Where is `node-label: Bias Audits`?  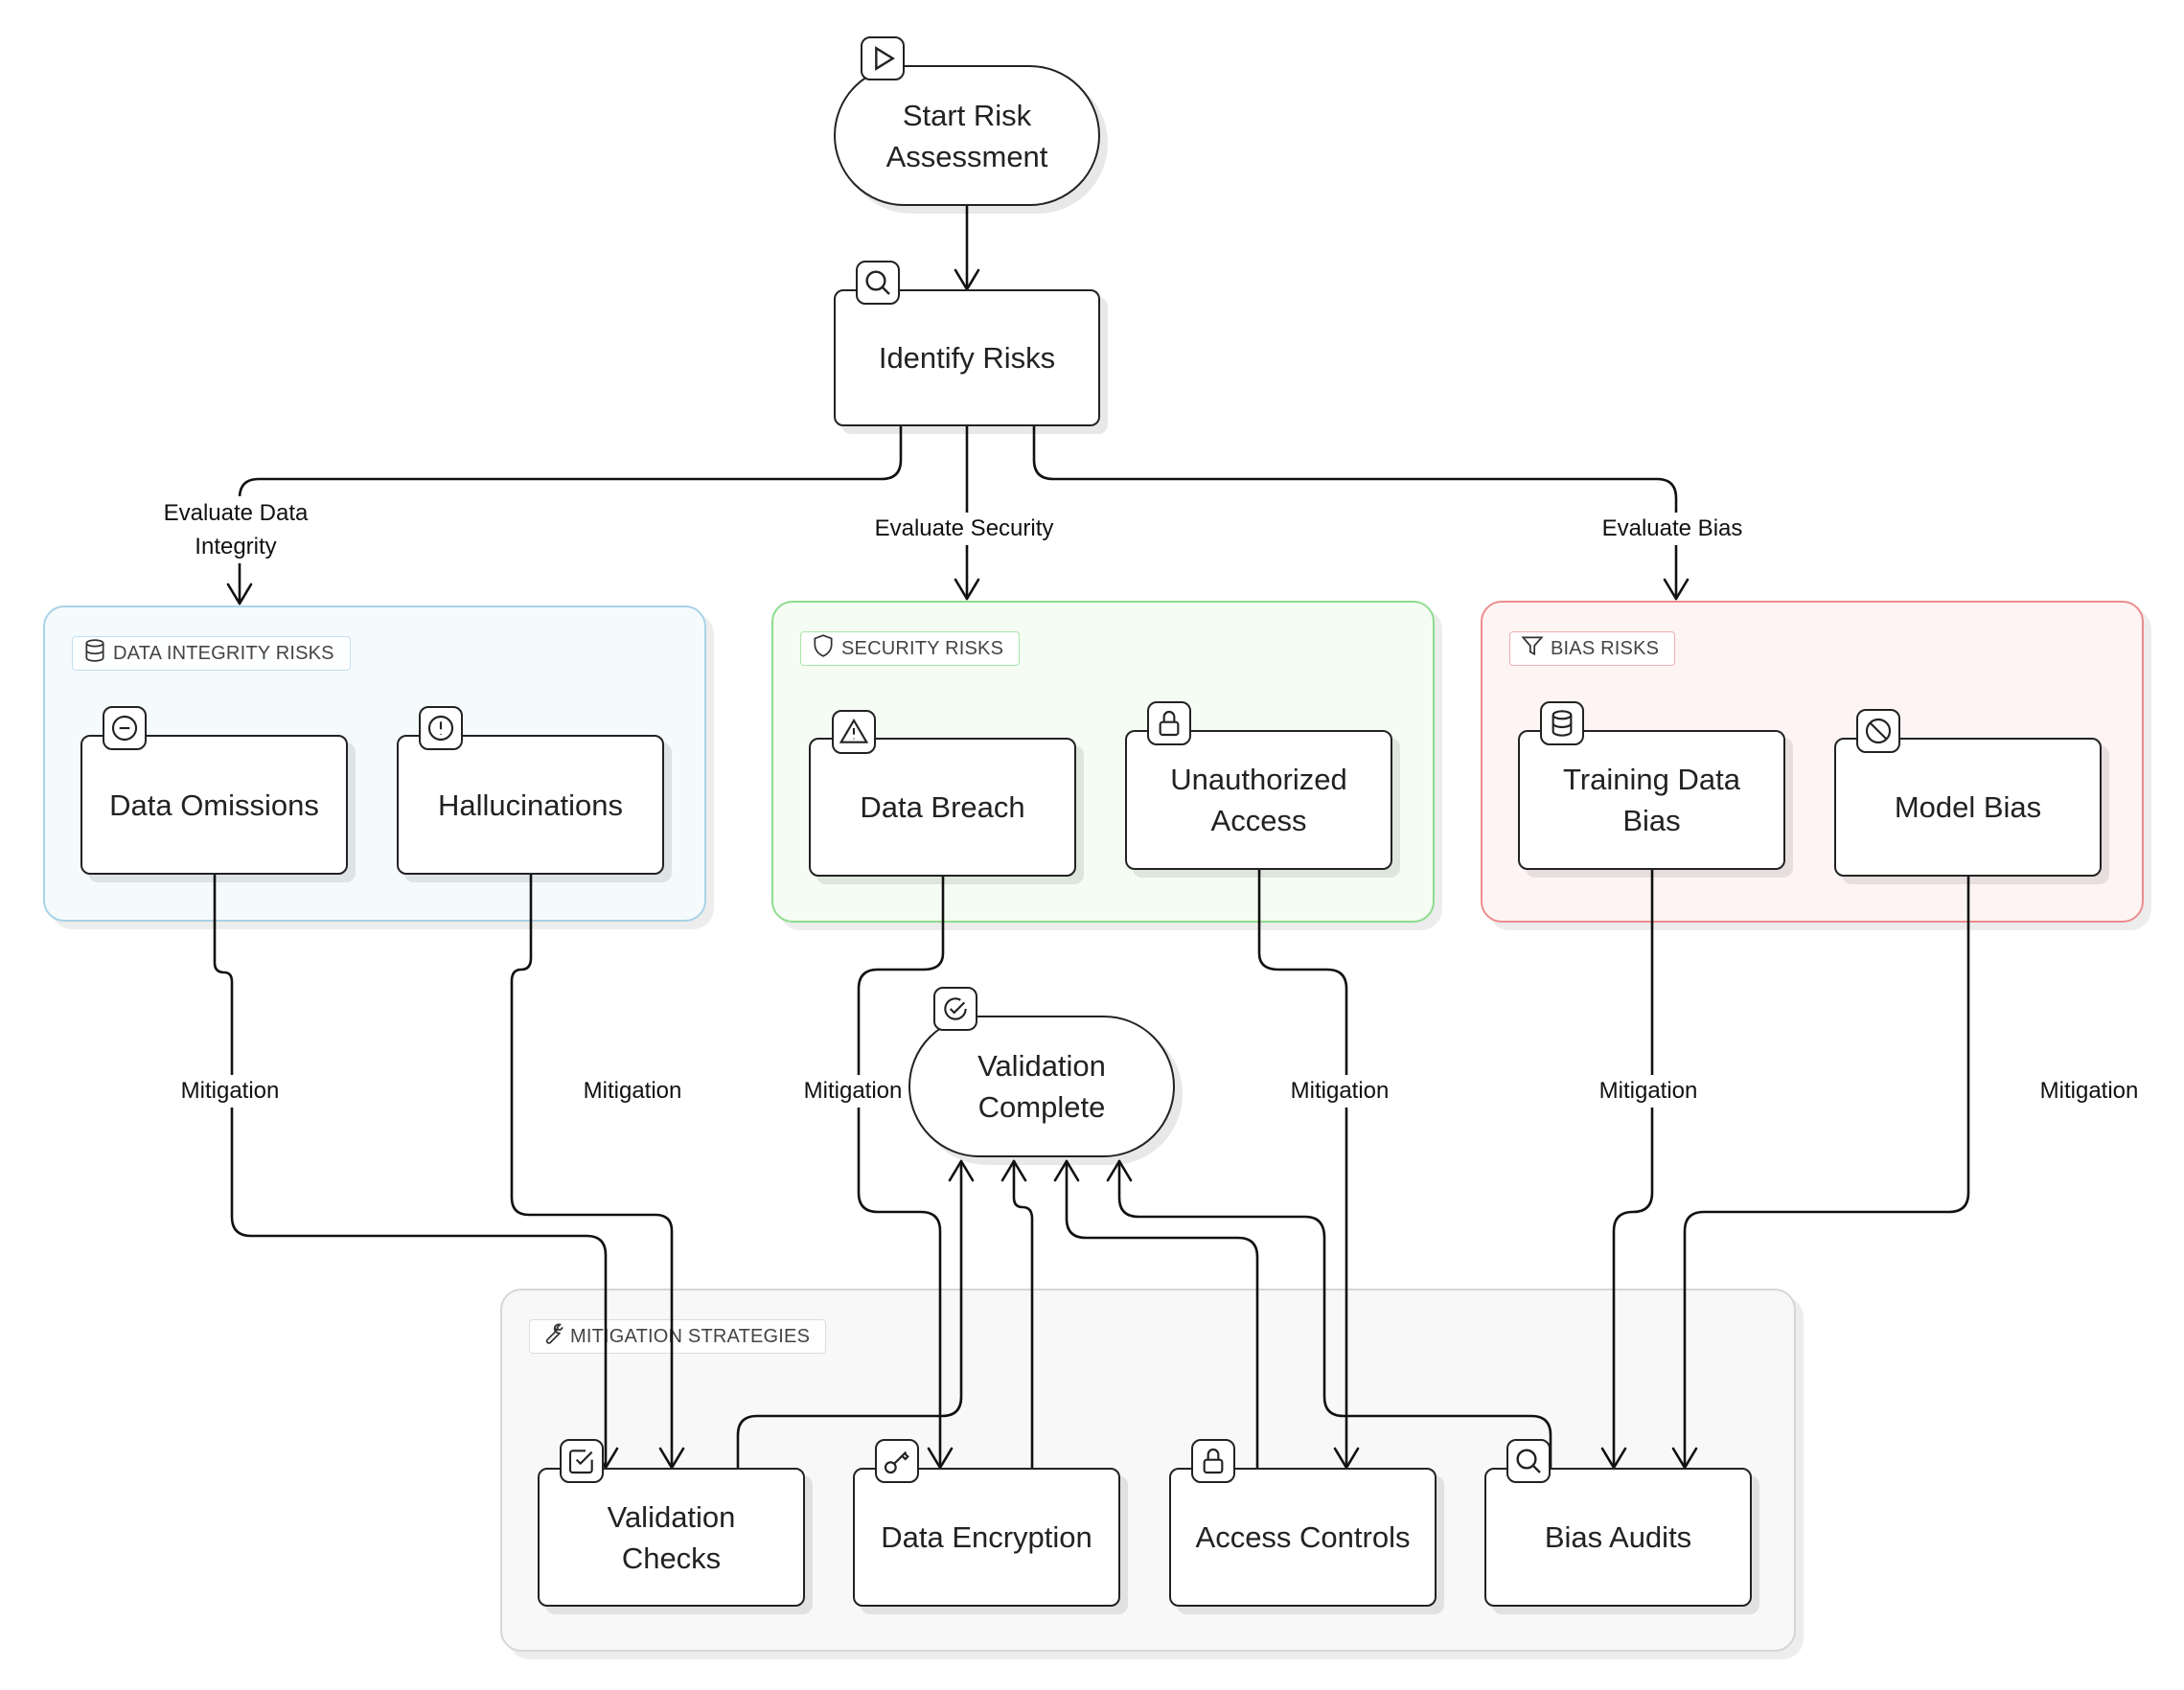 node-label: Bias Audits is located at coordinates (1618, 1537).